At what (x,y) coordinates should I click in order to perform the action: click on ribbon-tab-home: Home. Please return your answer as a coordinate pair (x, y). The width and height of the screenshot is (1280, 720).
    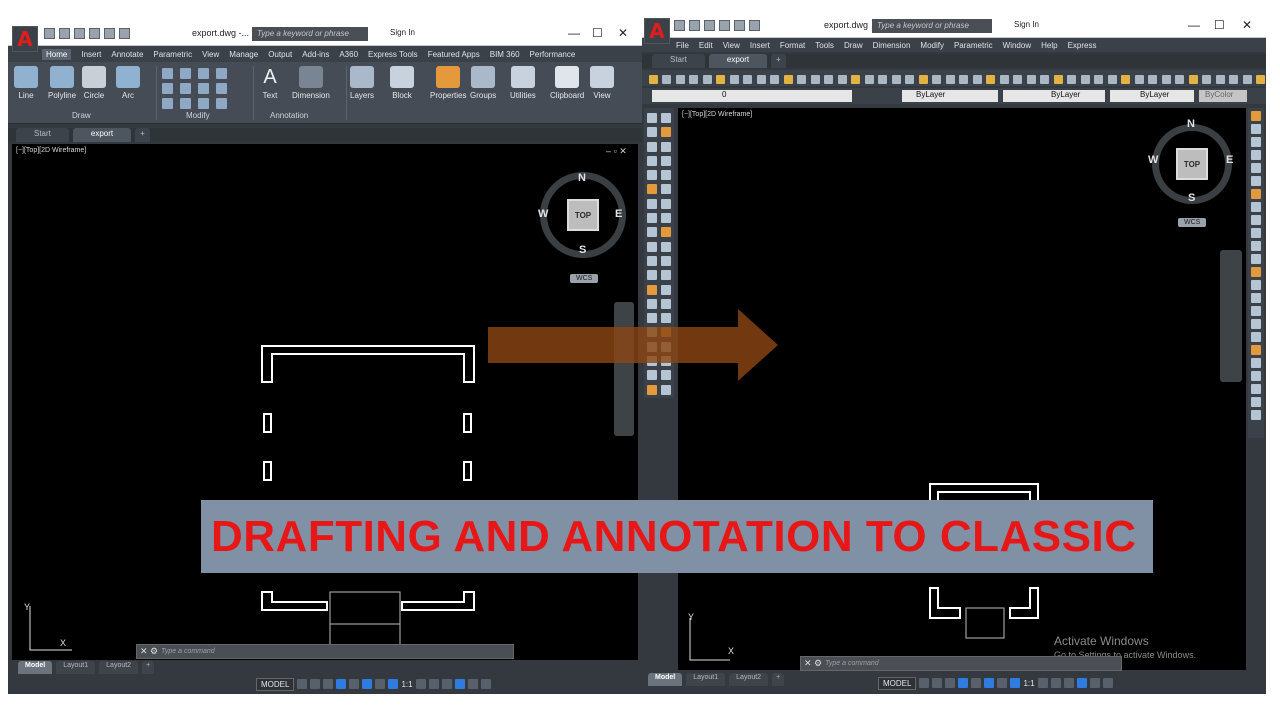
    Looking at the image, I should click on (57, 54).